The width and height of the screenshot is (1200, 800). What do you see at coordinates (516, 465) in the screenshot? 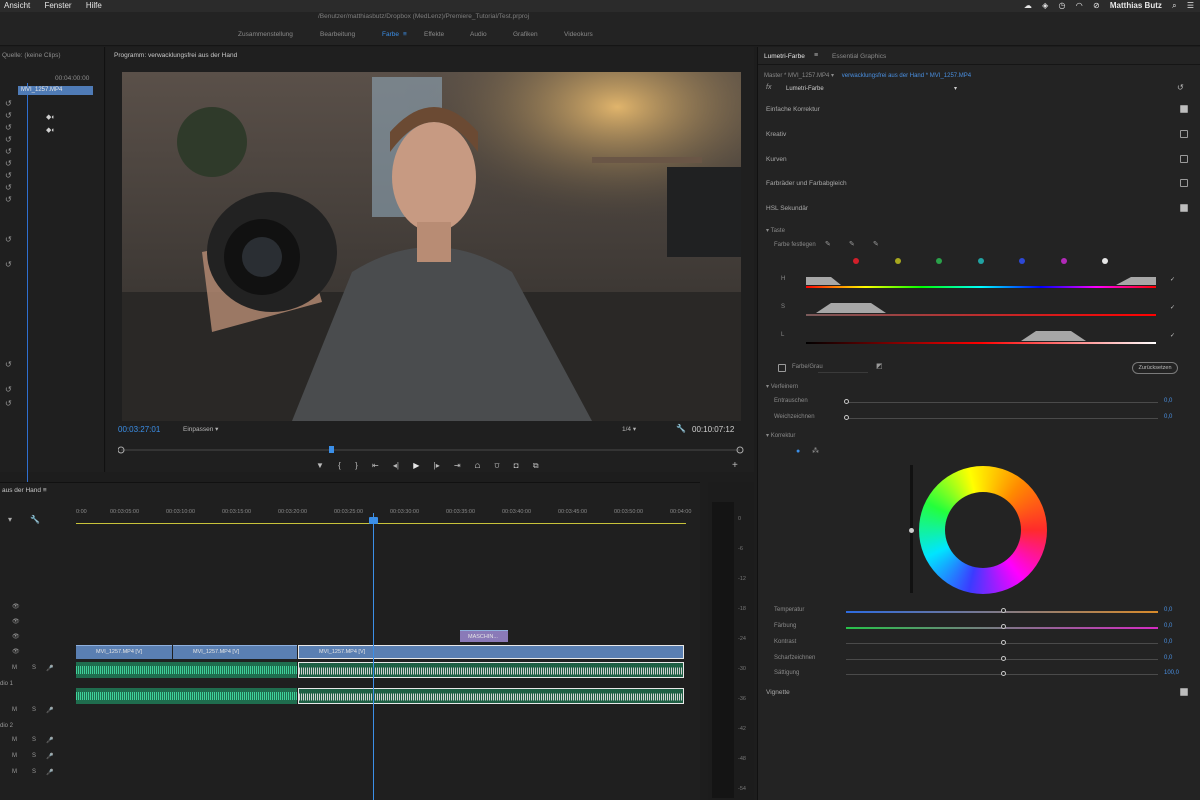
I see `export-frame-icon: ◘` at bounding box center [516, 465].